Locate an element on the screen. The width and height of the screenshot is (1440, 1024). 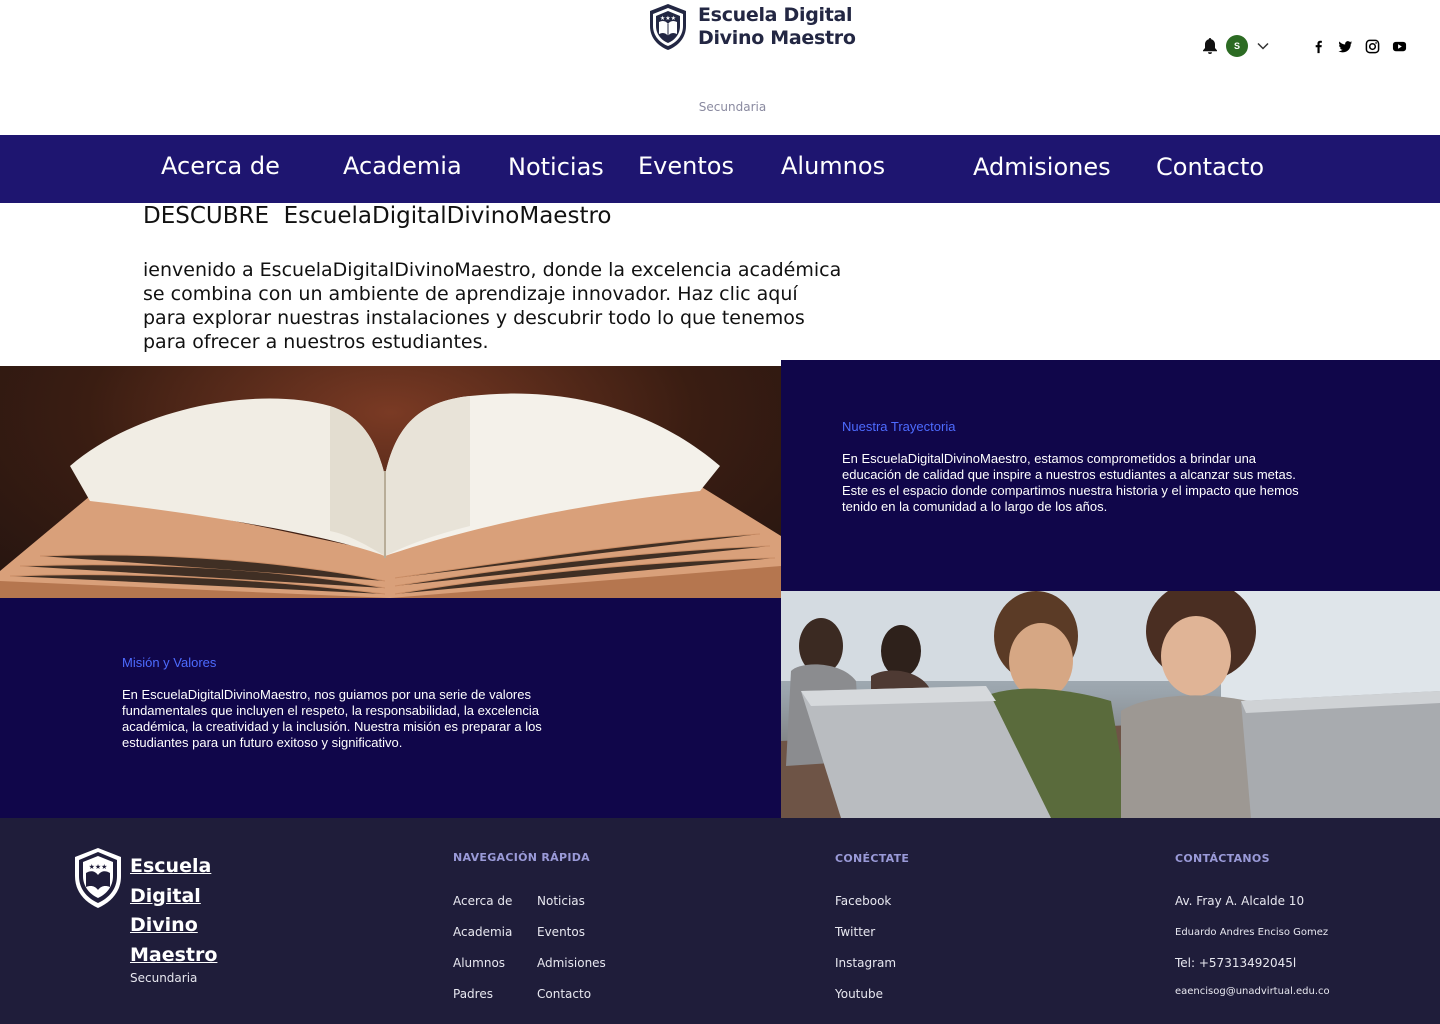
footer-logo-line: Digital is located at coordinates (165, 895).